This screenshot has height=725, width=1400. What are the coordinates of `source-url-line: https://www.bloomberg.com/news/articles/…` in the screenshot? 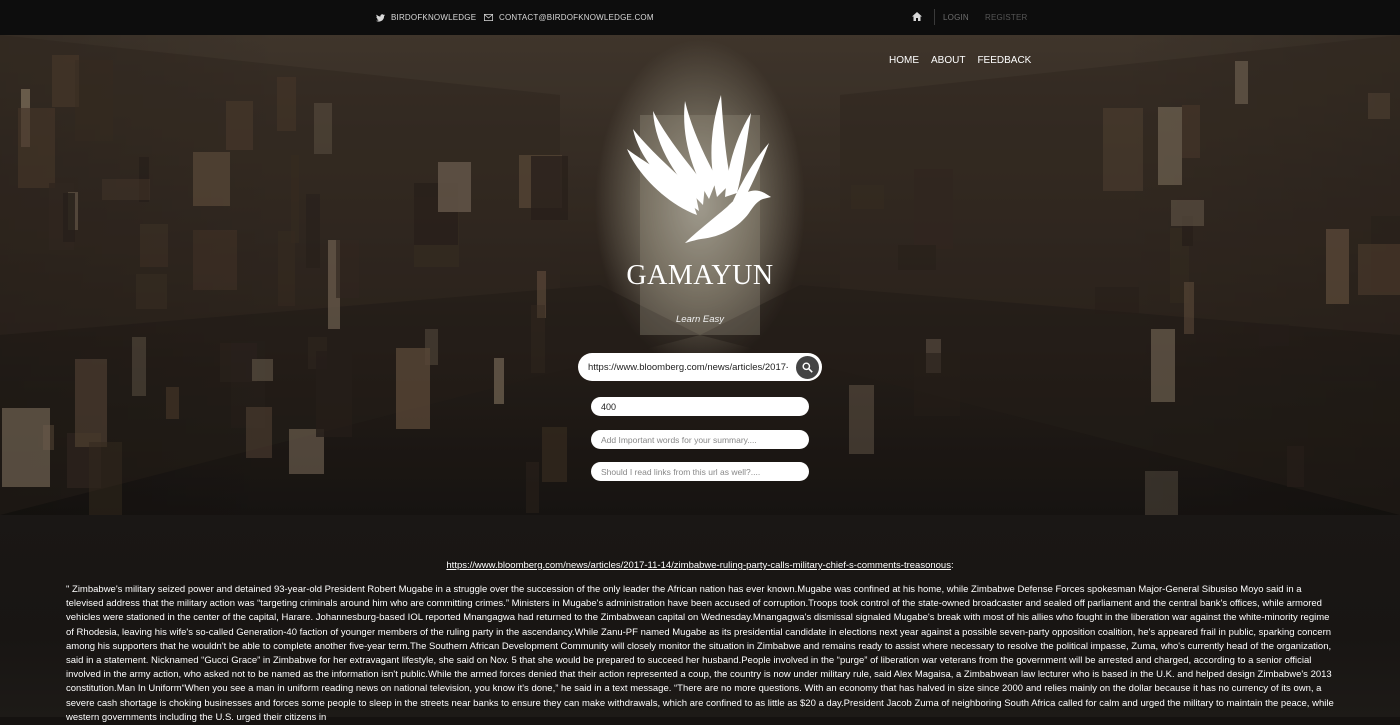 It's located at (700, 565).